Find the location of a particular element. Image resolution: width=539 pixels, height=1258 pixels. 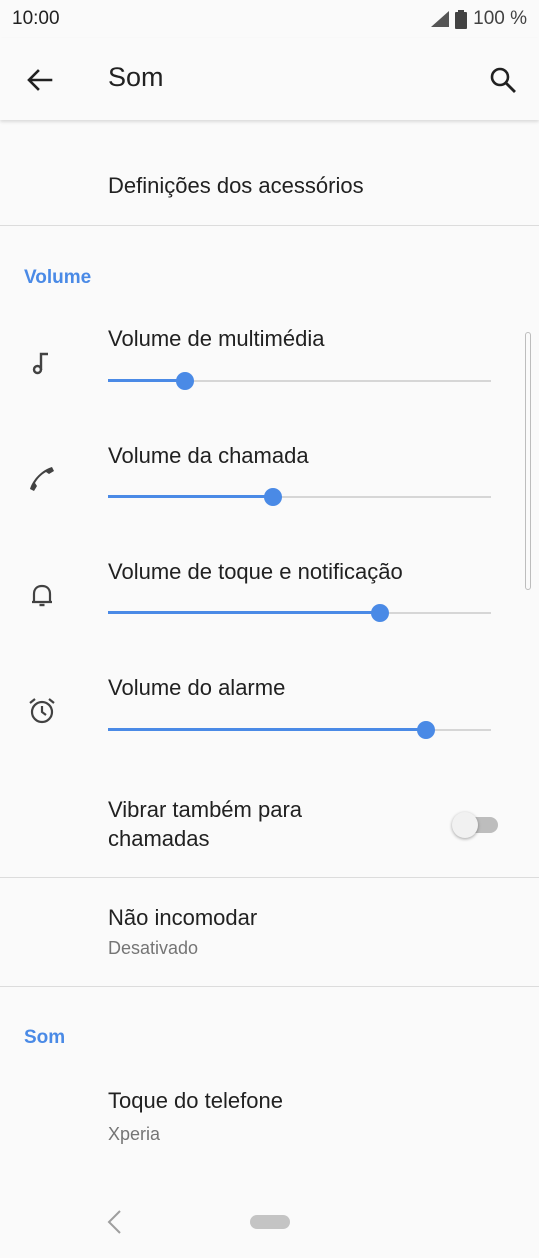

volume-call-slider is located at coordinates (299, 497).